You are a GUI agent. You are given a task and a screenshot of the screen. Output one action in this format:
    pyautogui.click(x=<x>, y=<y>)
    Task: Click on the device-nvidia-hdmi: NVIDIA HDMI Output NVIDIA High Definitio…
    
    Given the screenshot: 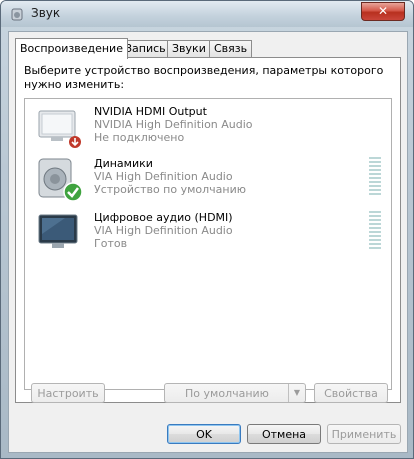 What is the action you would take?
    pyautogui.click(x=208, y=129)
    